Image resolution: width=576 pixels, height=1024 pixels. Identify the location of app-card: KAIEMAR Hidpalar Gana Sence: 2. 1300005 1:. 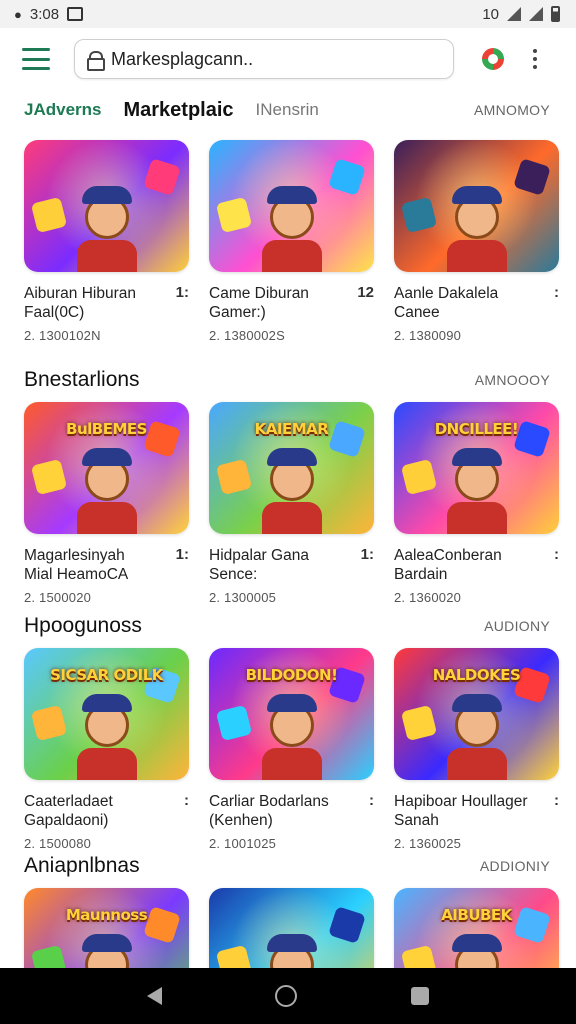
(291, 503).